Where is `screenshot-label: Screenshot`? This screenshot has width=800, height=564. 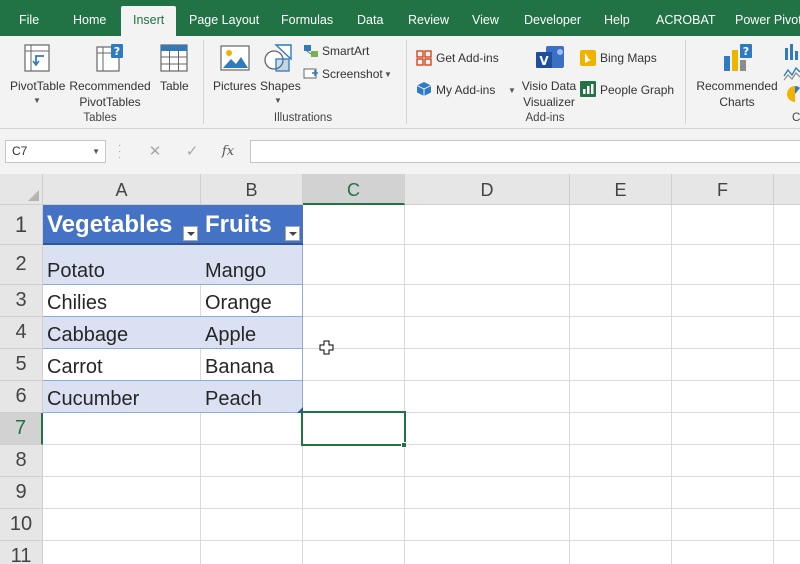 screenshot-label: Screenshot is located at coordinates (352, 74).